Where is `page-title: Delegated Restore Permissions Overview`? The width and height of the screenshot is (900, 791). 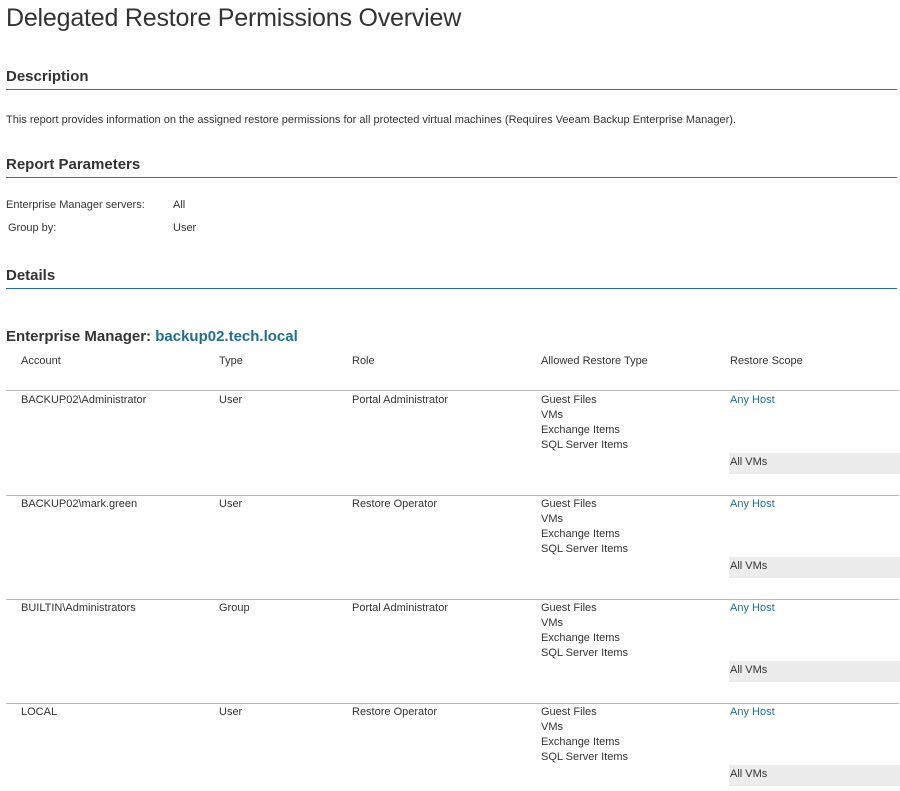
page-title: Delegated Restore Permissions Overview is located at coordinates (234, 18).